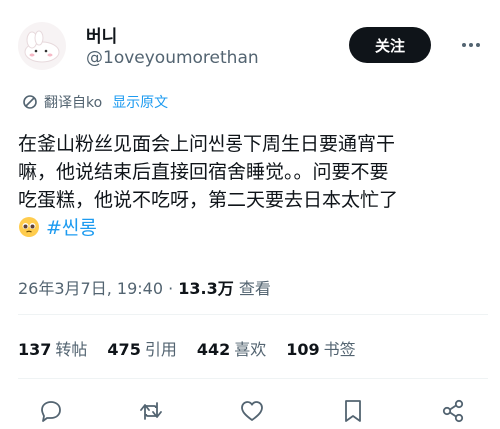 The width and height of the screenshot is (500, 429). I want to click on quotes-label: 引用, so click(160, 349).